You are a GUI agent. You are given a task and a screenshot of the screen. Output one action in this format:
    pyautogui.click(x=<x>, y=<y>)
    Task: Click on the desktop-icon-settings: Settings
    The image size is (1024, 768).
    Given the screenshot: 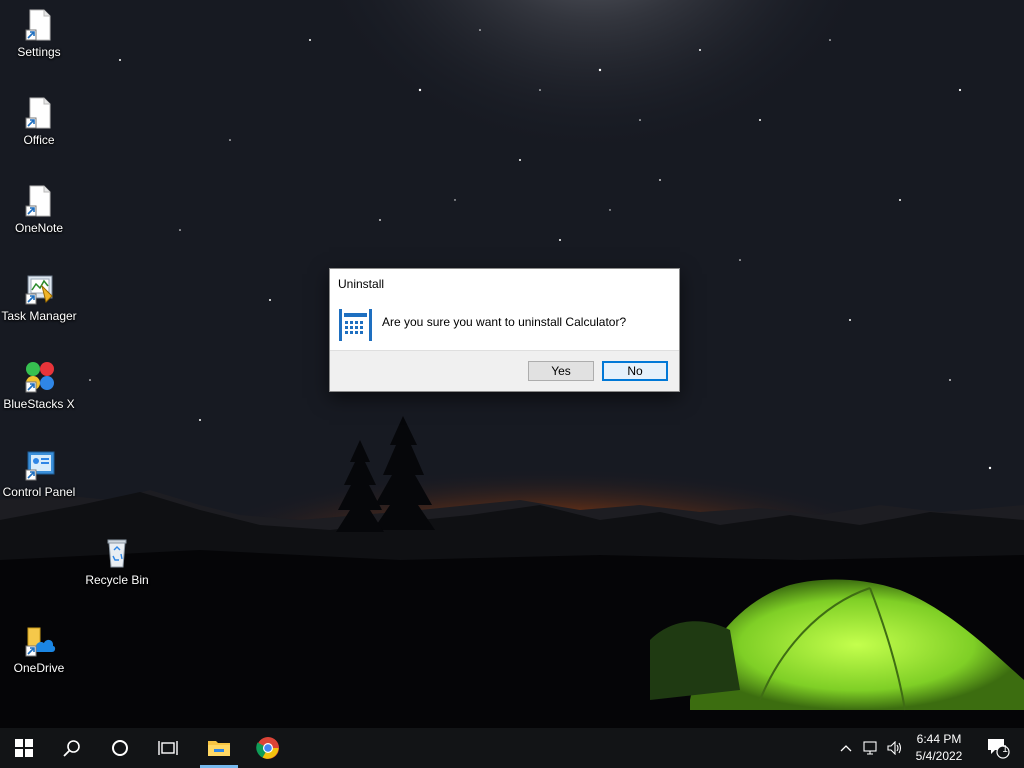 What is the action you would take?
    pyautogui.click(x=39, y=33)
    